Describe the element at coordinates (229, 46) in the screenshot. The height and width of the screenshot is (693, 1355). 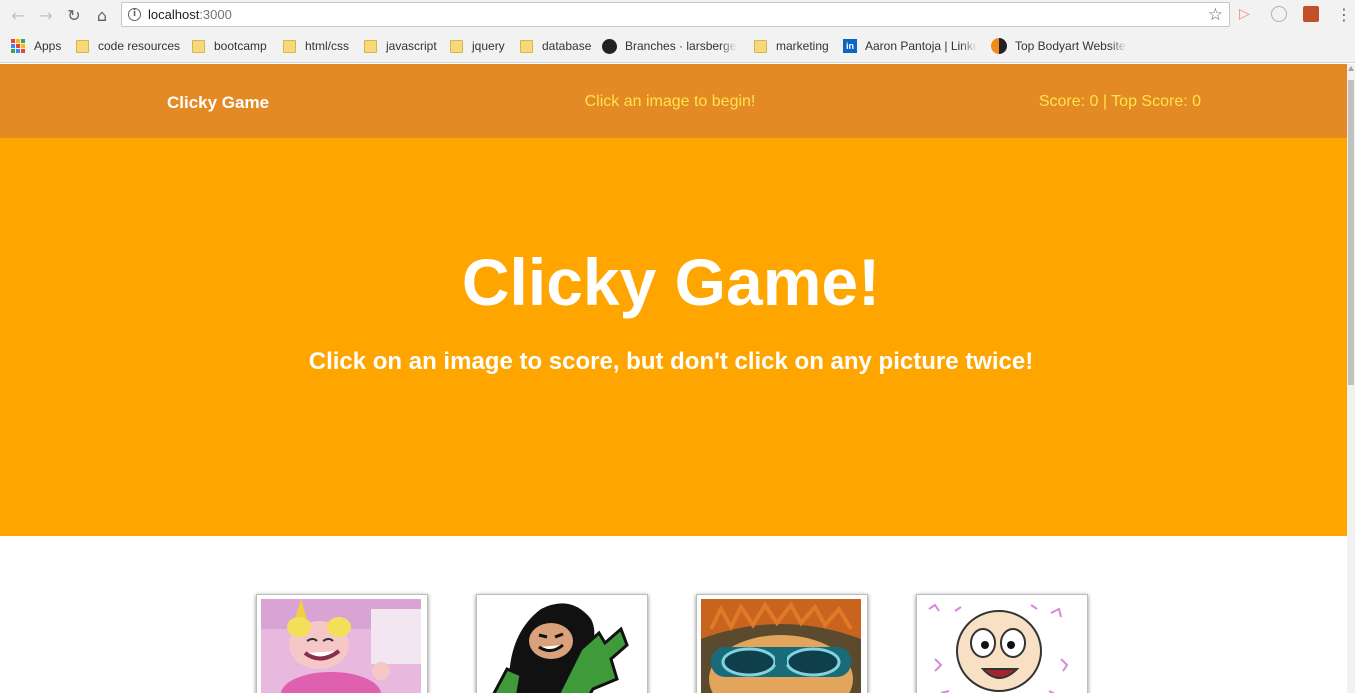
I see `bookmark-bootcamp: bootcamp` at that location.